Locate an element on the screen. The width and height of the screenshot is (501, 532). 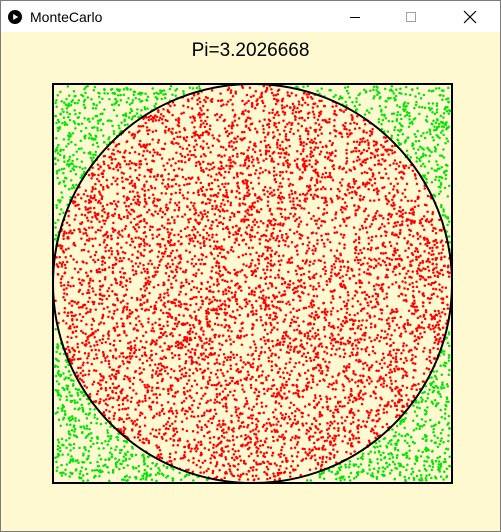
minimize-button is located at coordinates (355, 16).